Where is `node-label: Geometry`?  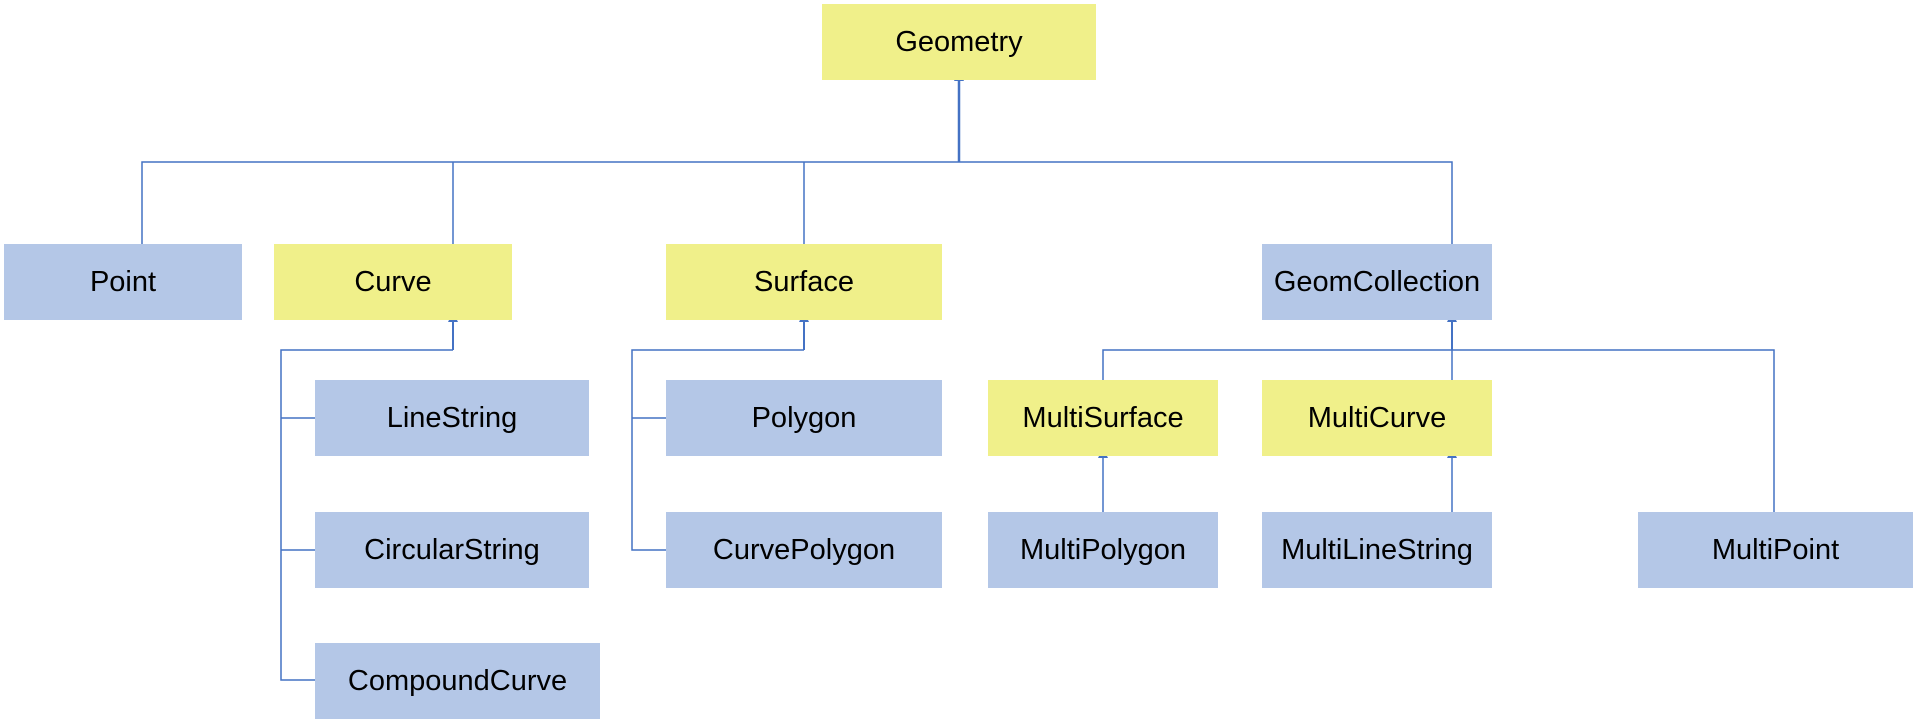
node-label: Geometry is located at coordinates (959, 41).